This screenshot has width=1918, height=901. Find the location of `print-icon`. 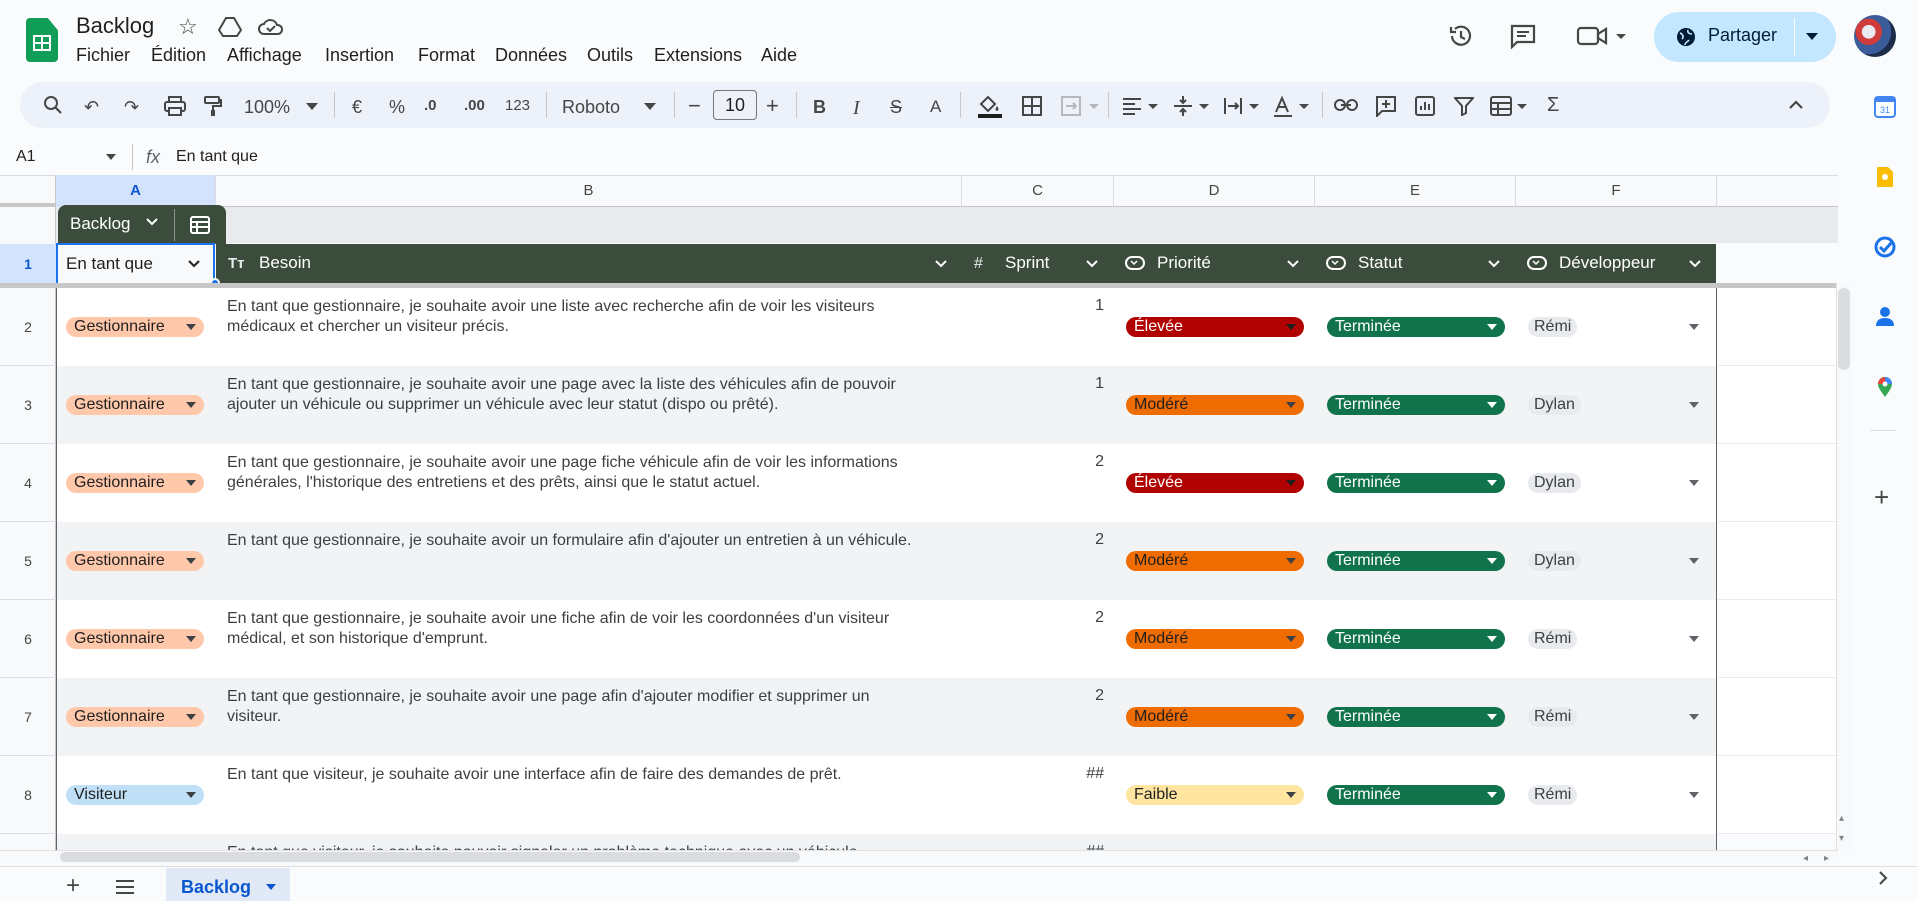

print-icon is located at coordinates (175, 106).